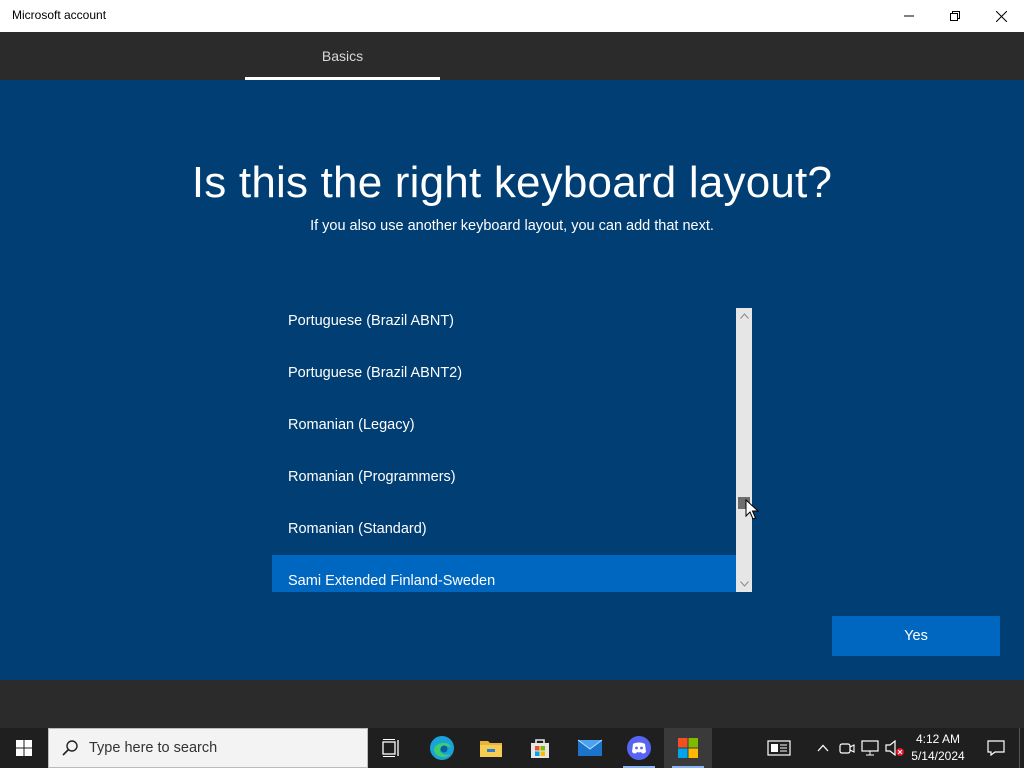 This screenshot has height=768, width=1024. Describe the element at coordinates (504, 534) in the screenshot. I see `list-item: Romanian (Standard)` at that location.